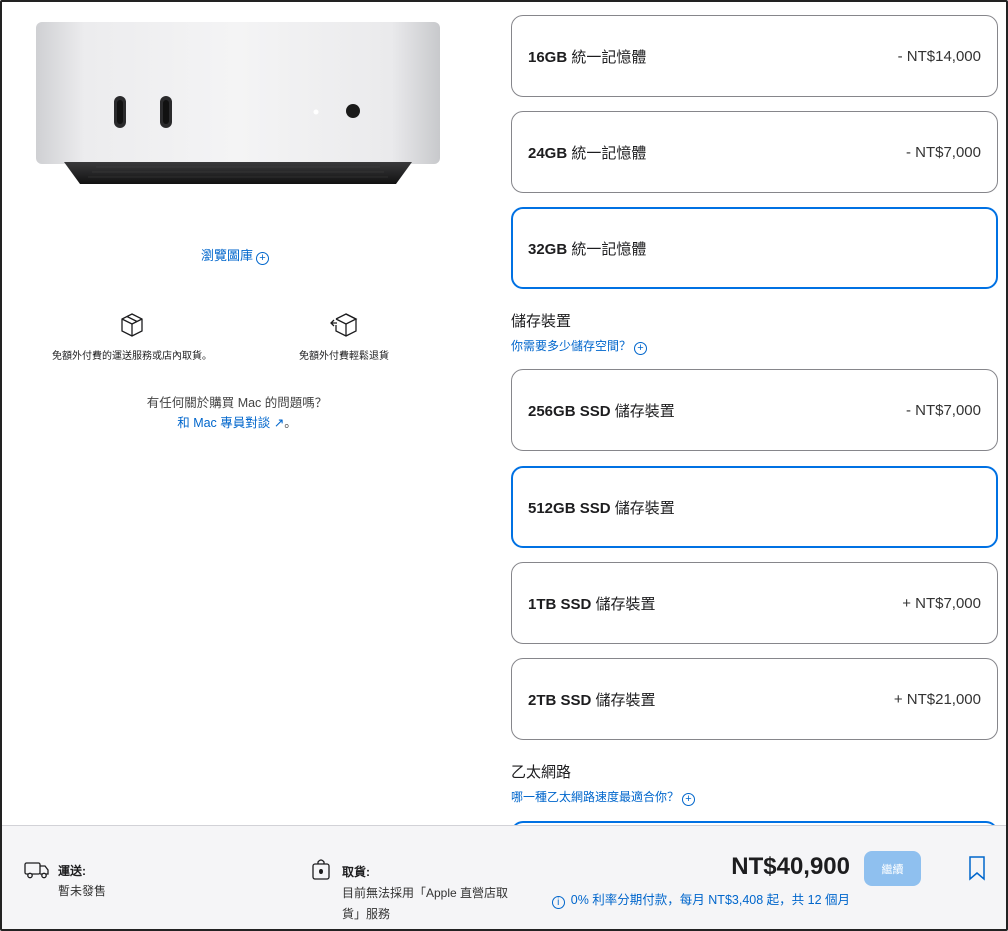 The width and height of the screenshot is (1008, 931). I want to click on pickup-label: 取貨:, so click(356, 872).